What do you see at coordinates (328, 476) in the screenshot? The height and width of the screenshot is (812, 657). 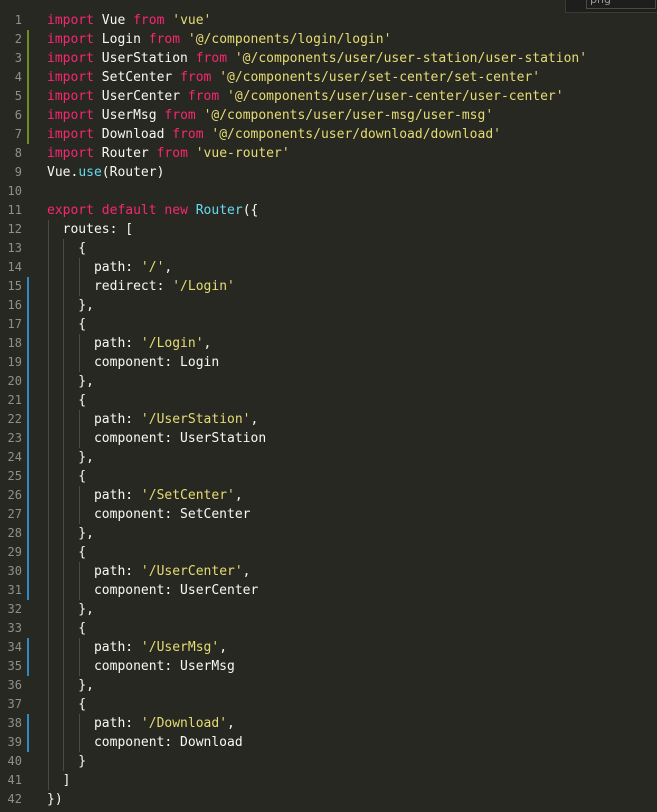 I see `code-line: 25 {` at bounding box center [328, 476].